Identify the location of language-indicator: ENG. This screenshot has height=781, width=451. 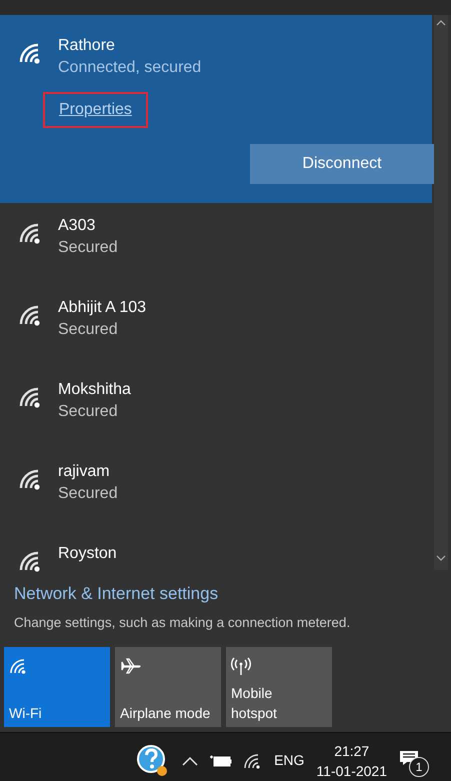
(289, 761).